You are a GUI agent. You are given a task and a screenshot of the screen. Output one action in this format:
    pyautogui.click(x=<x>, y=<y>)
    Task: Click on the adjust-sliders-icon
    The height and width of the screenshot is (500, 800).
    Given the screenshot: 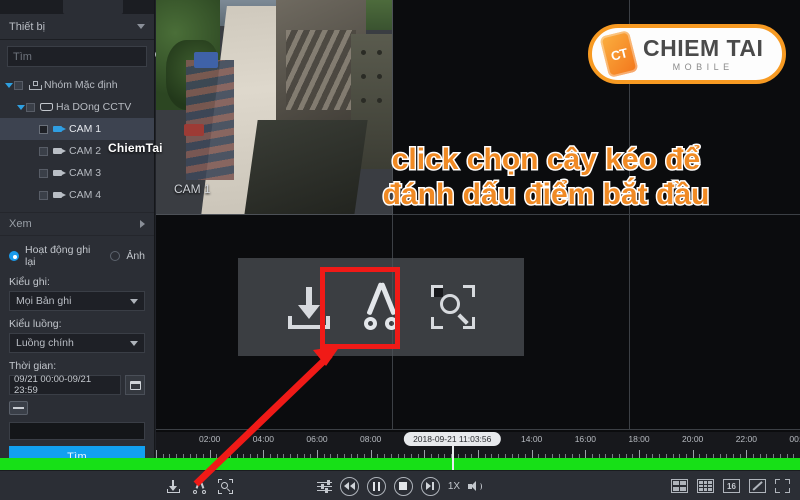 What is the action you would take?
    pyautogui.click(x=324, y=486)
    